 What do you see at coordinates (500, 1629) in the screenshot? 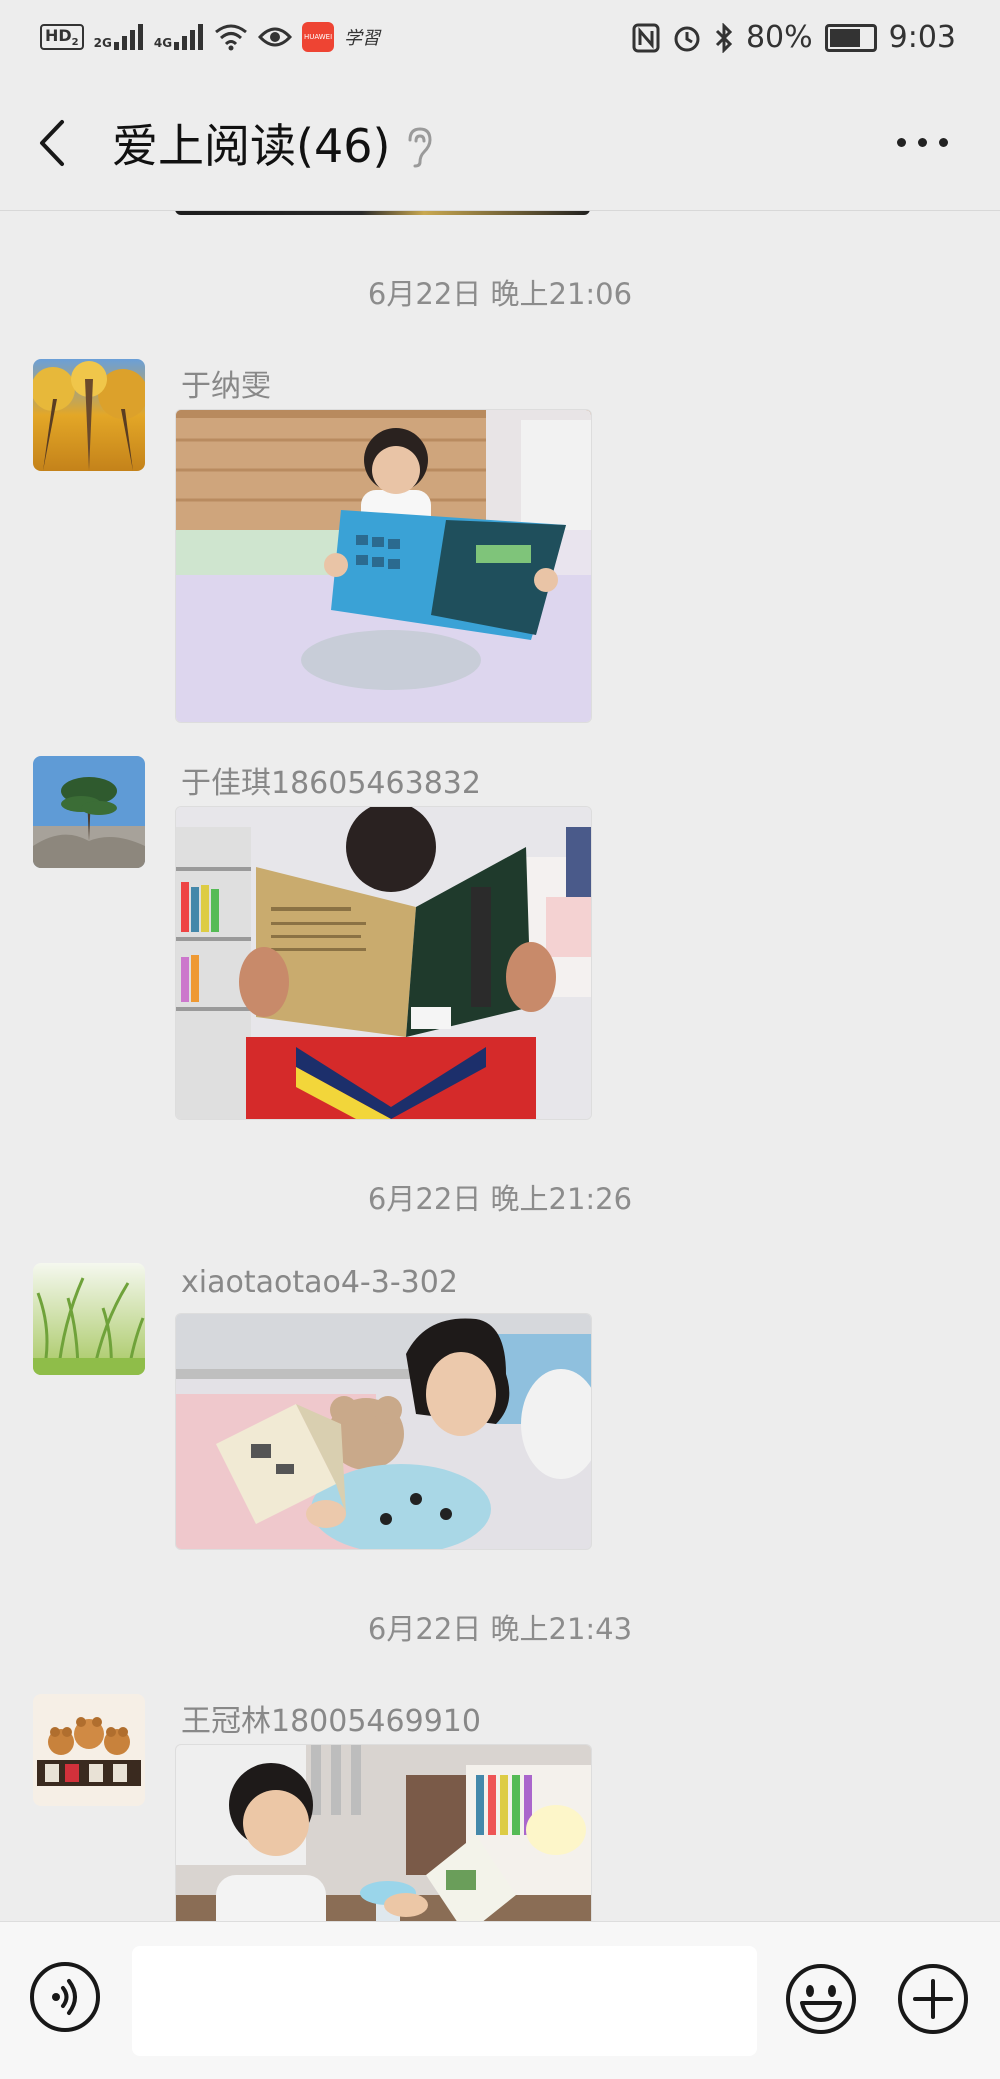
I see `timestamp: 6月22日 晚上21:43` at bounding box center [500, 1629].